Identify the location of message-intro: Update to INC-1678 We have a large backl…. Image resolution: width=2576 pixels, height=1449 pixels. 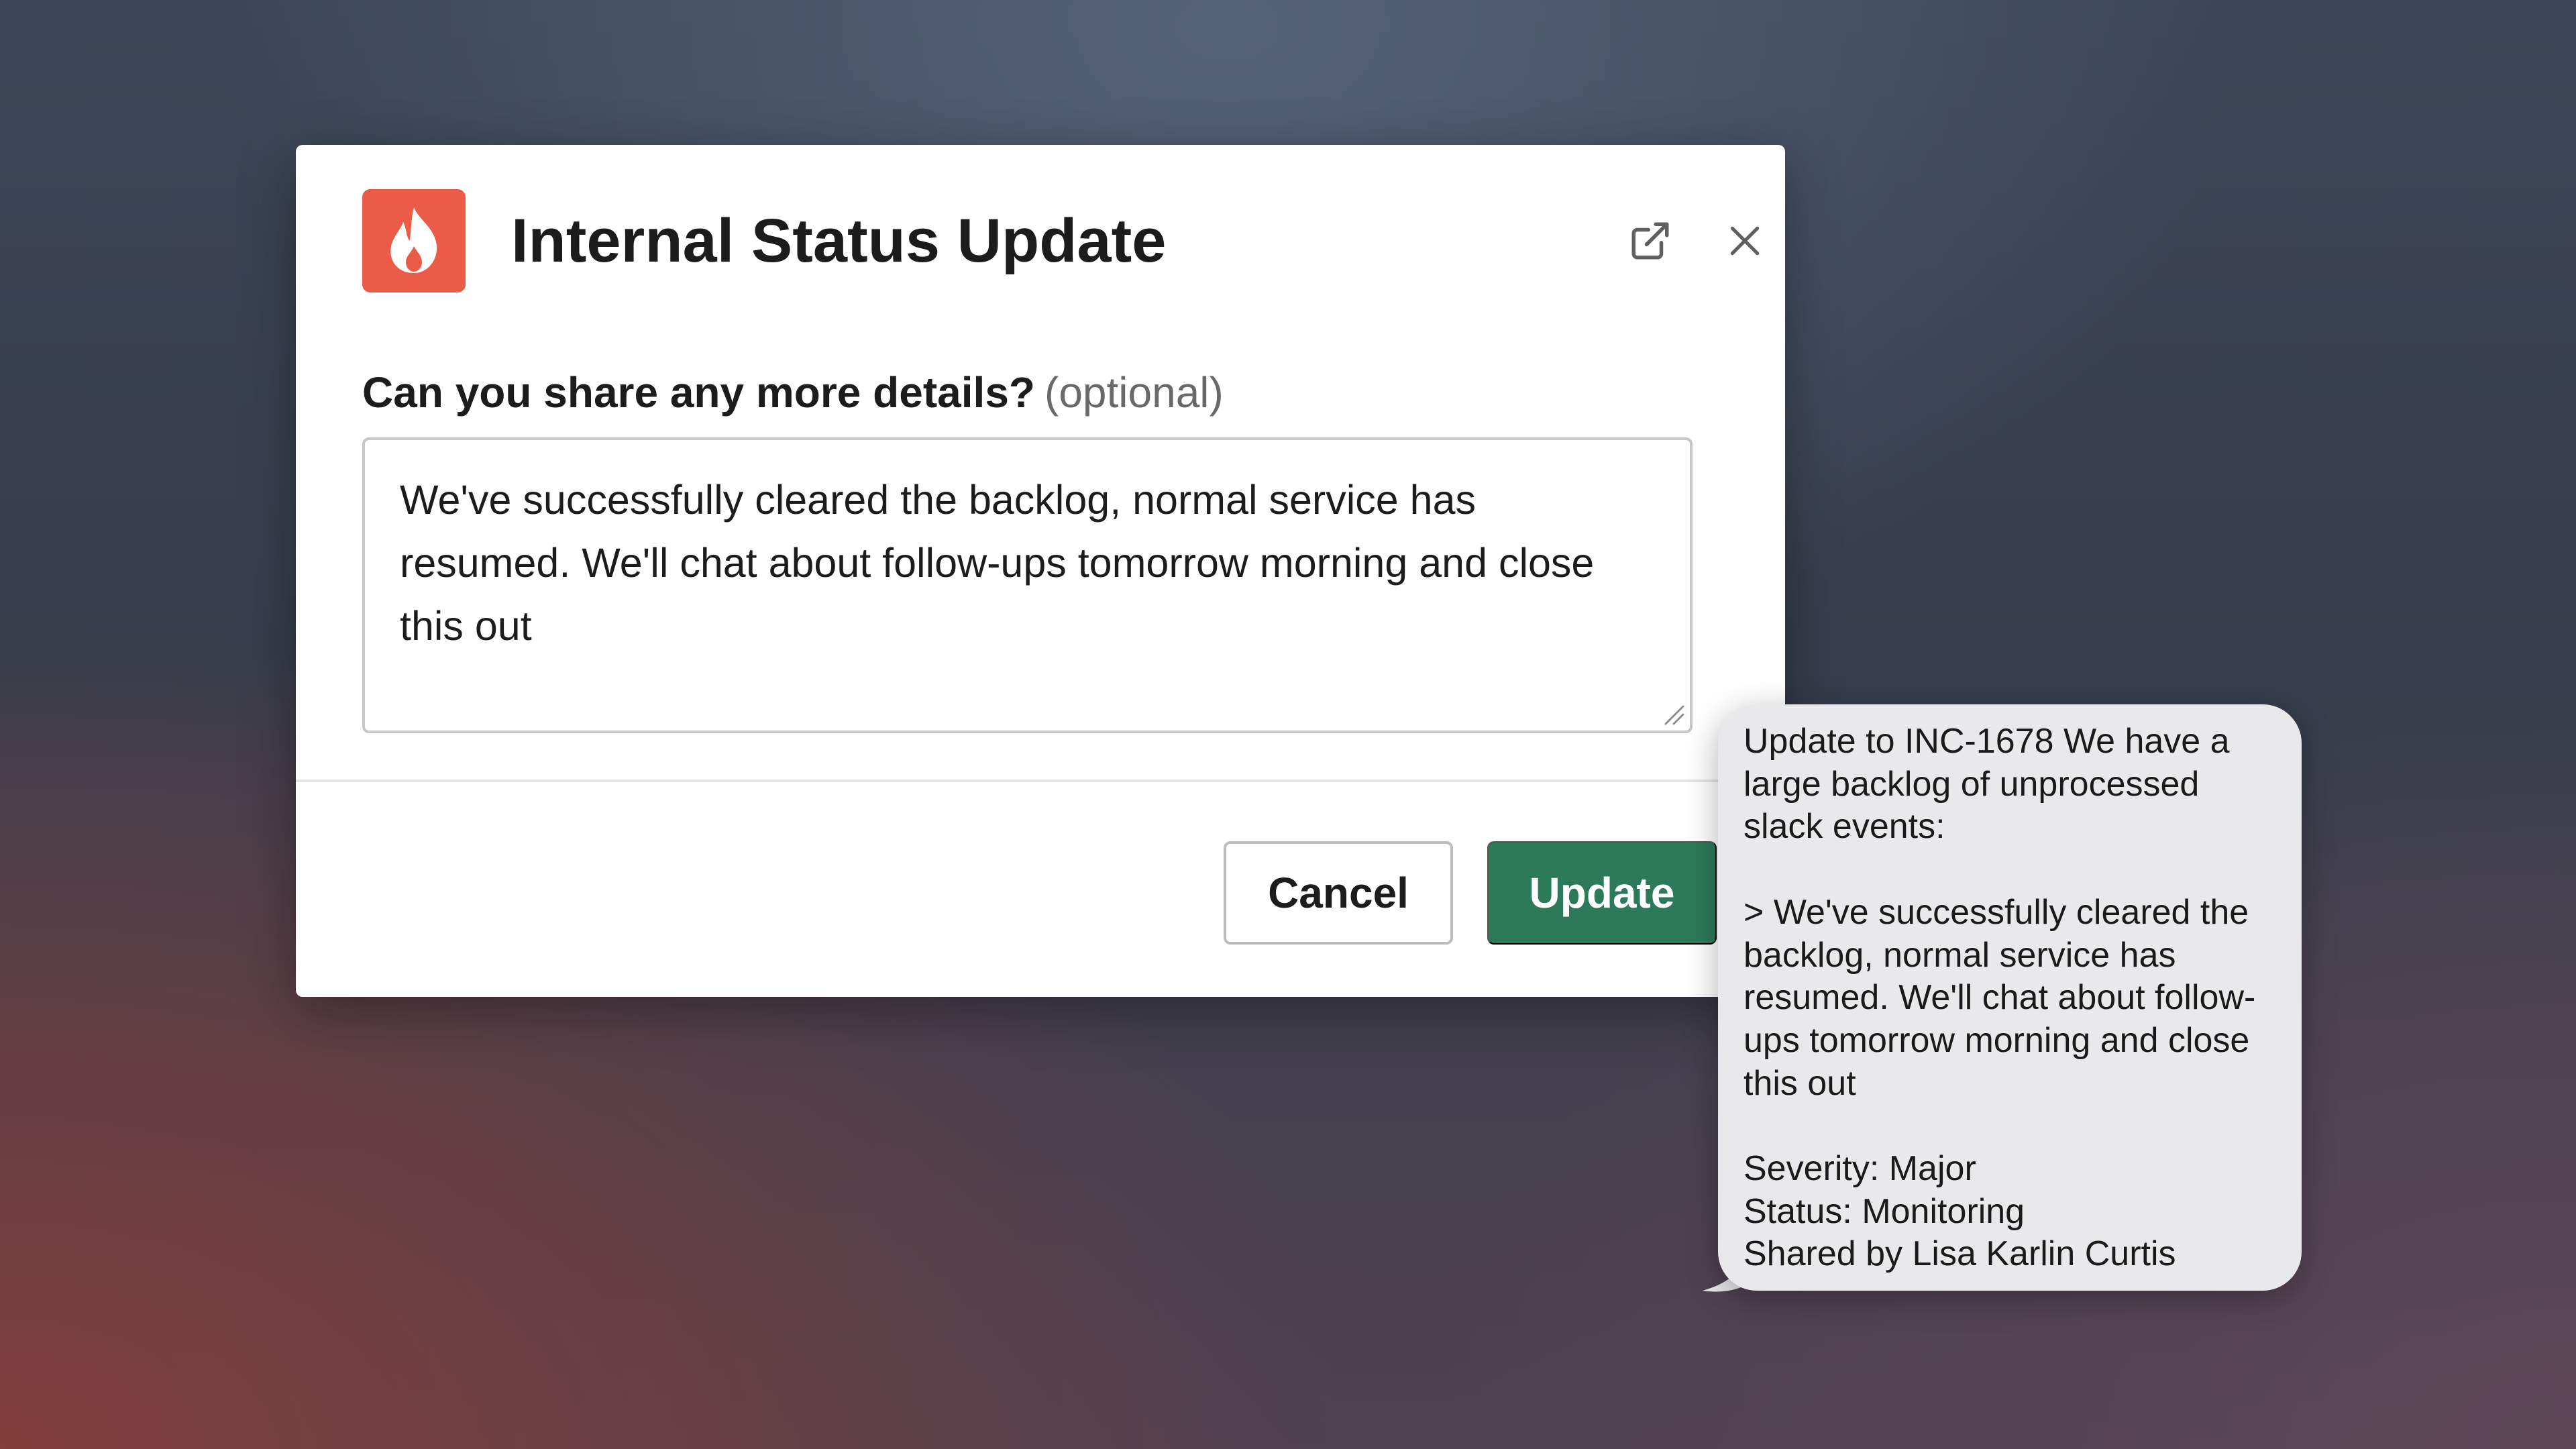
(1991, 784).